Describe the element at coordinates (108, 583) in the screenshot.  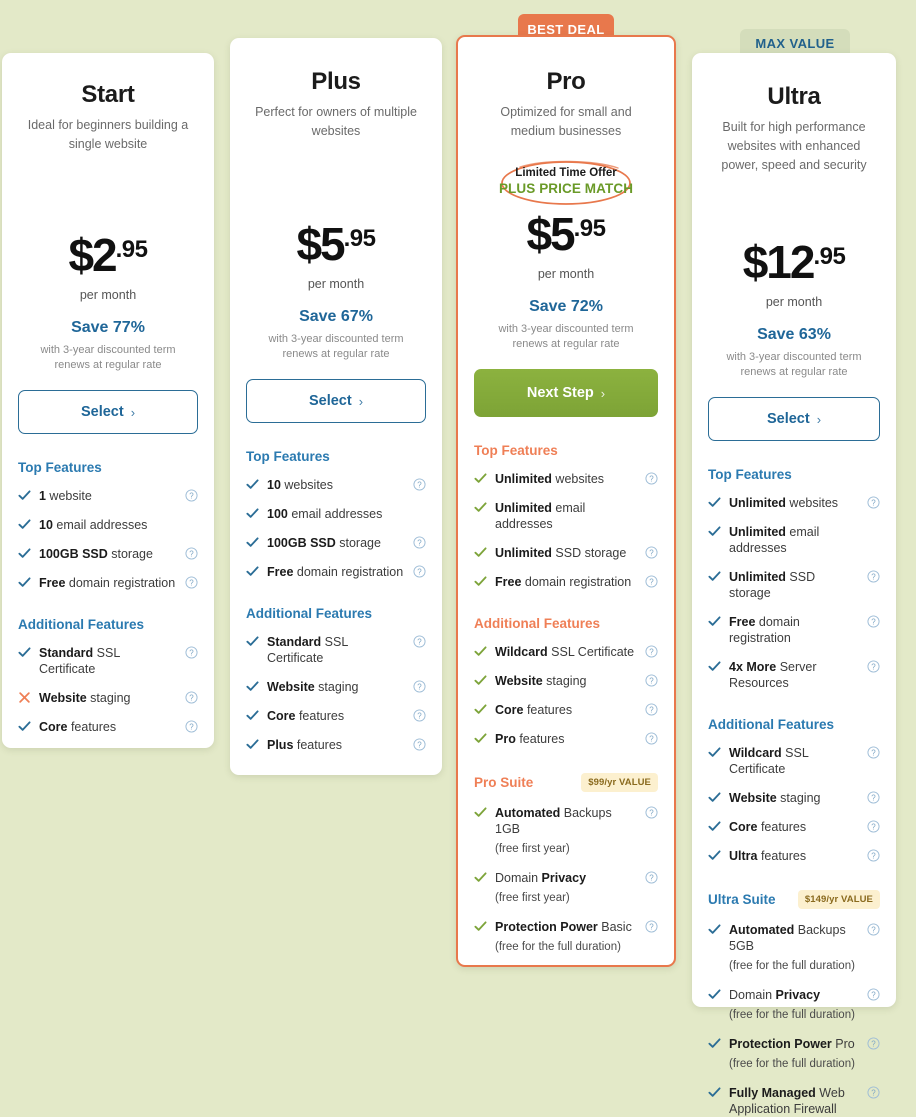
I see `top-feature-start-3-row: Free domain registration ?` at that location.